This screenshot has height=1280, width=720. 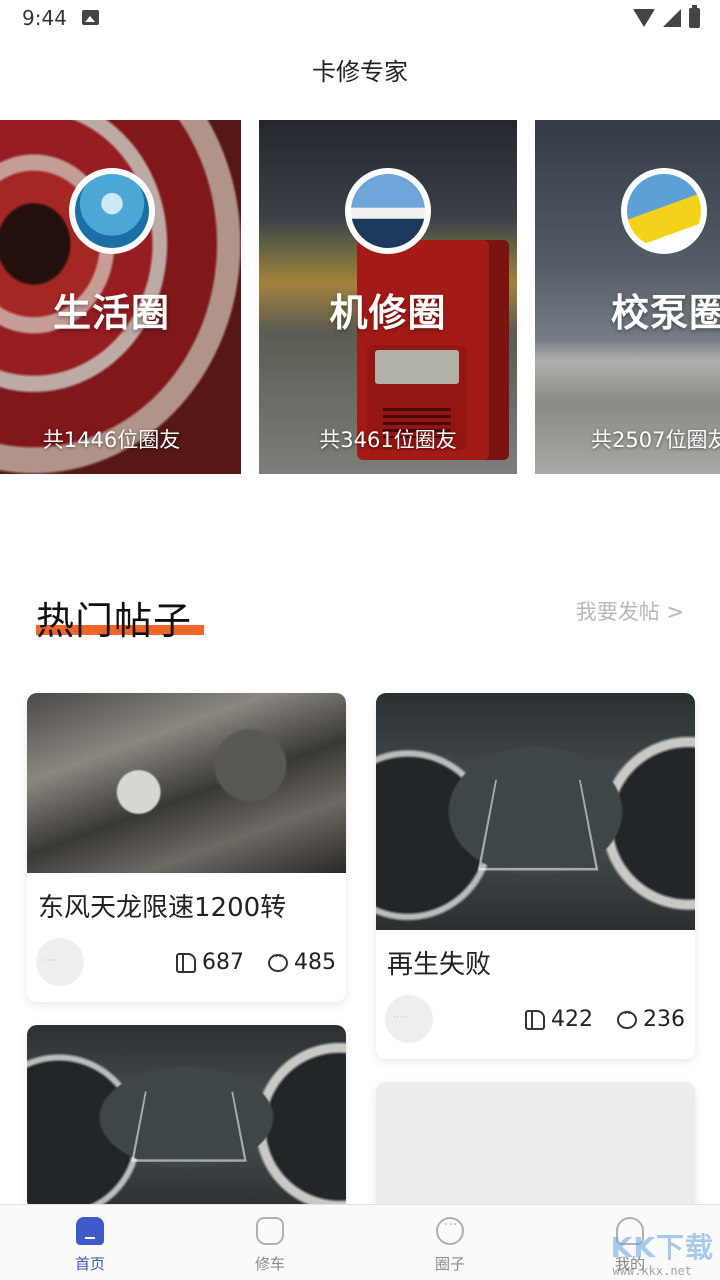 What do you see at coordinates (694, 16) in the screenshot?
I see `battery-icon` at bounding box center [694, 16].